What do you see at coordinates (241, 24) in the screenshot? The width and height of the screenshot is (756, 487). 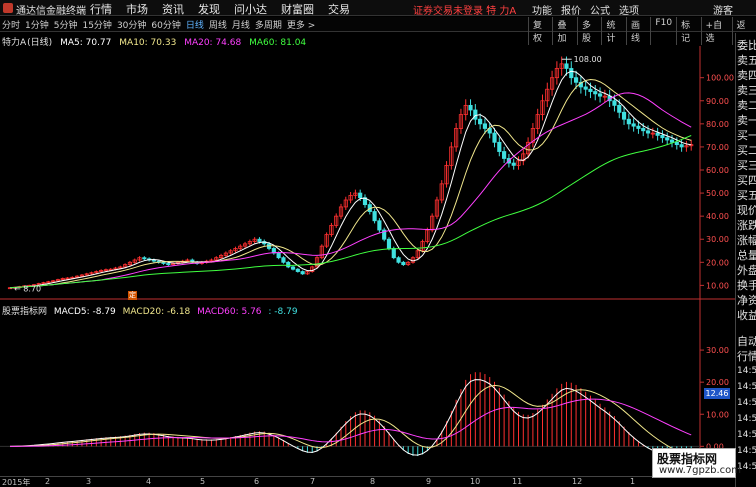 I see `tab-monthly: 月线` at bounding box center [241, 24].